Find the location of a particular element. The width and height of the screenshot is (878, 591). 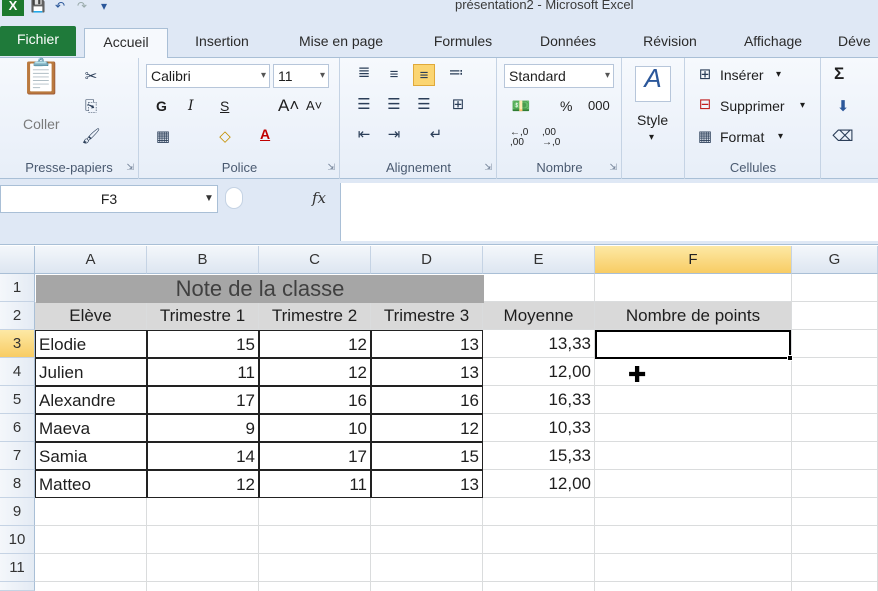

average-cell: 10,33 is located at coordinates (539, 428).